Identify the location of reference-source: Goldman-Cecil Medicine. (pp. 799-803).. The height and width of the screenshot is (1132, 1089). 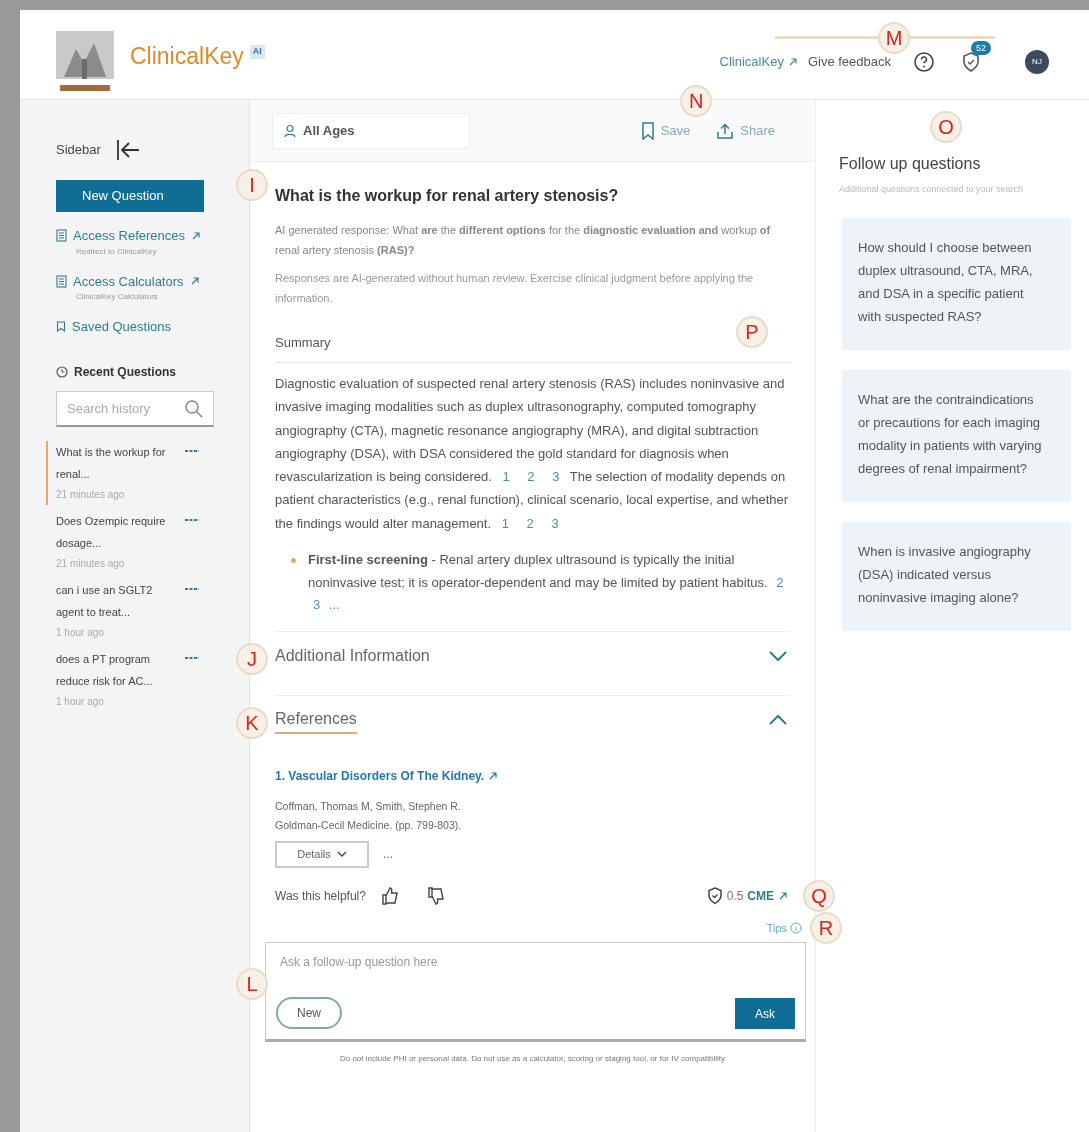
(369, 825).